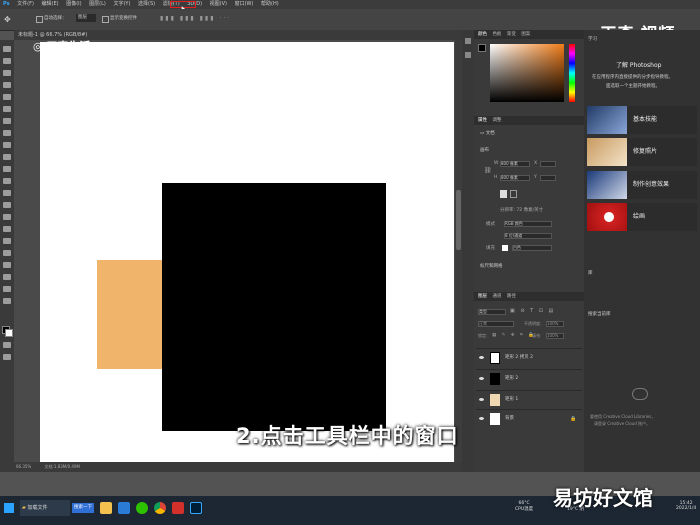  I want to click on y-field, so click(548, 178).